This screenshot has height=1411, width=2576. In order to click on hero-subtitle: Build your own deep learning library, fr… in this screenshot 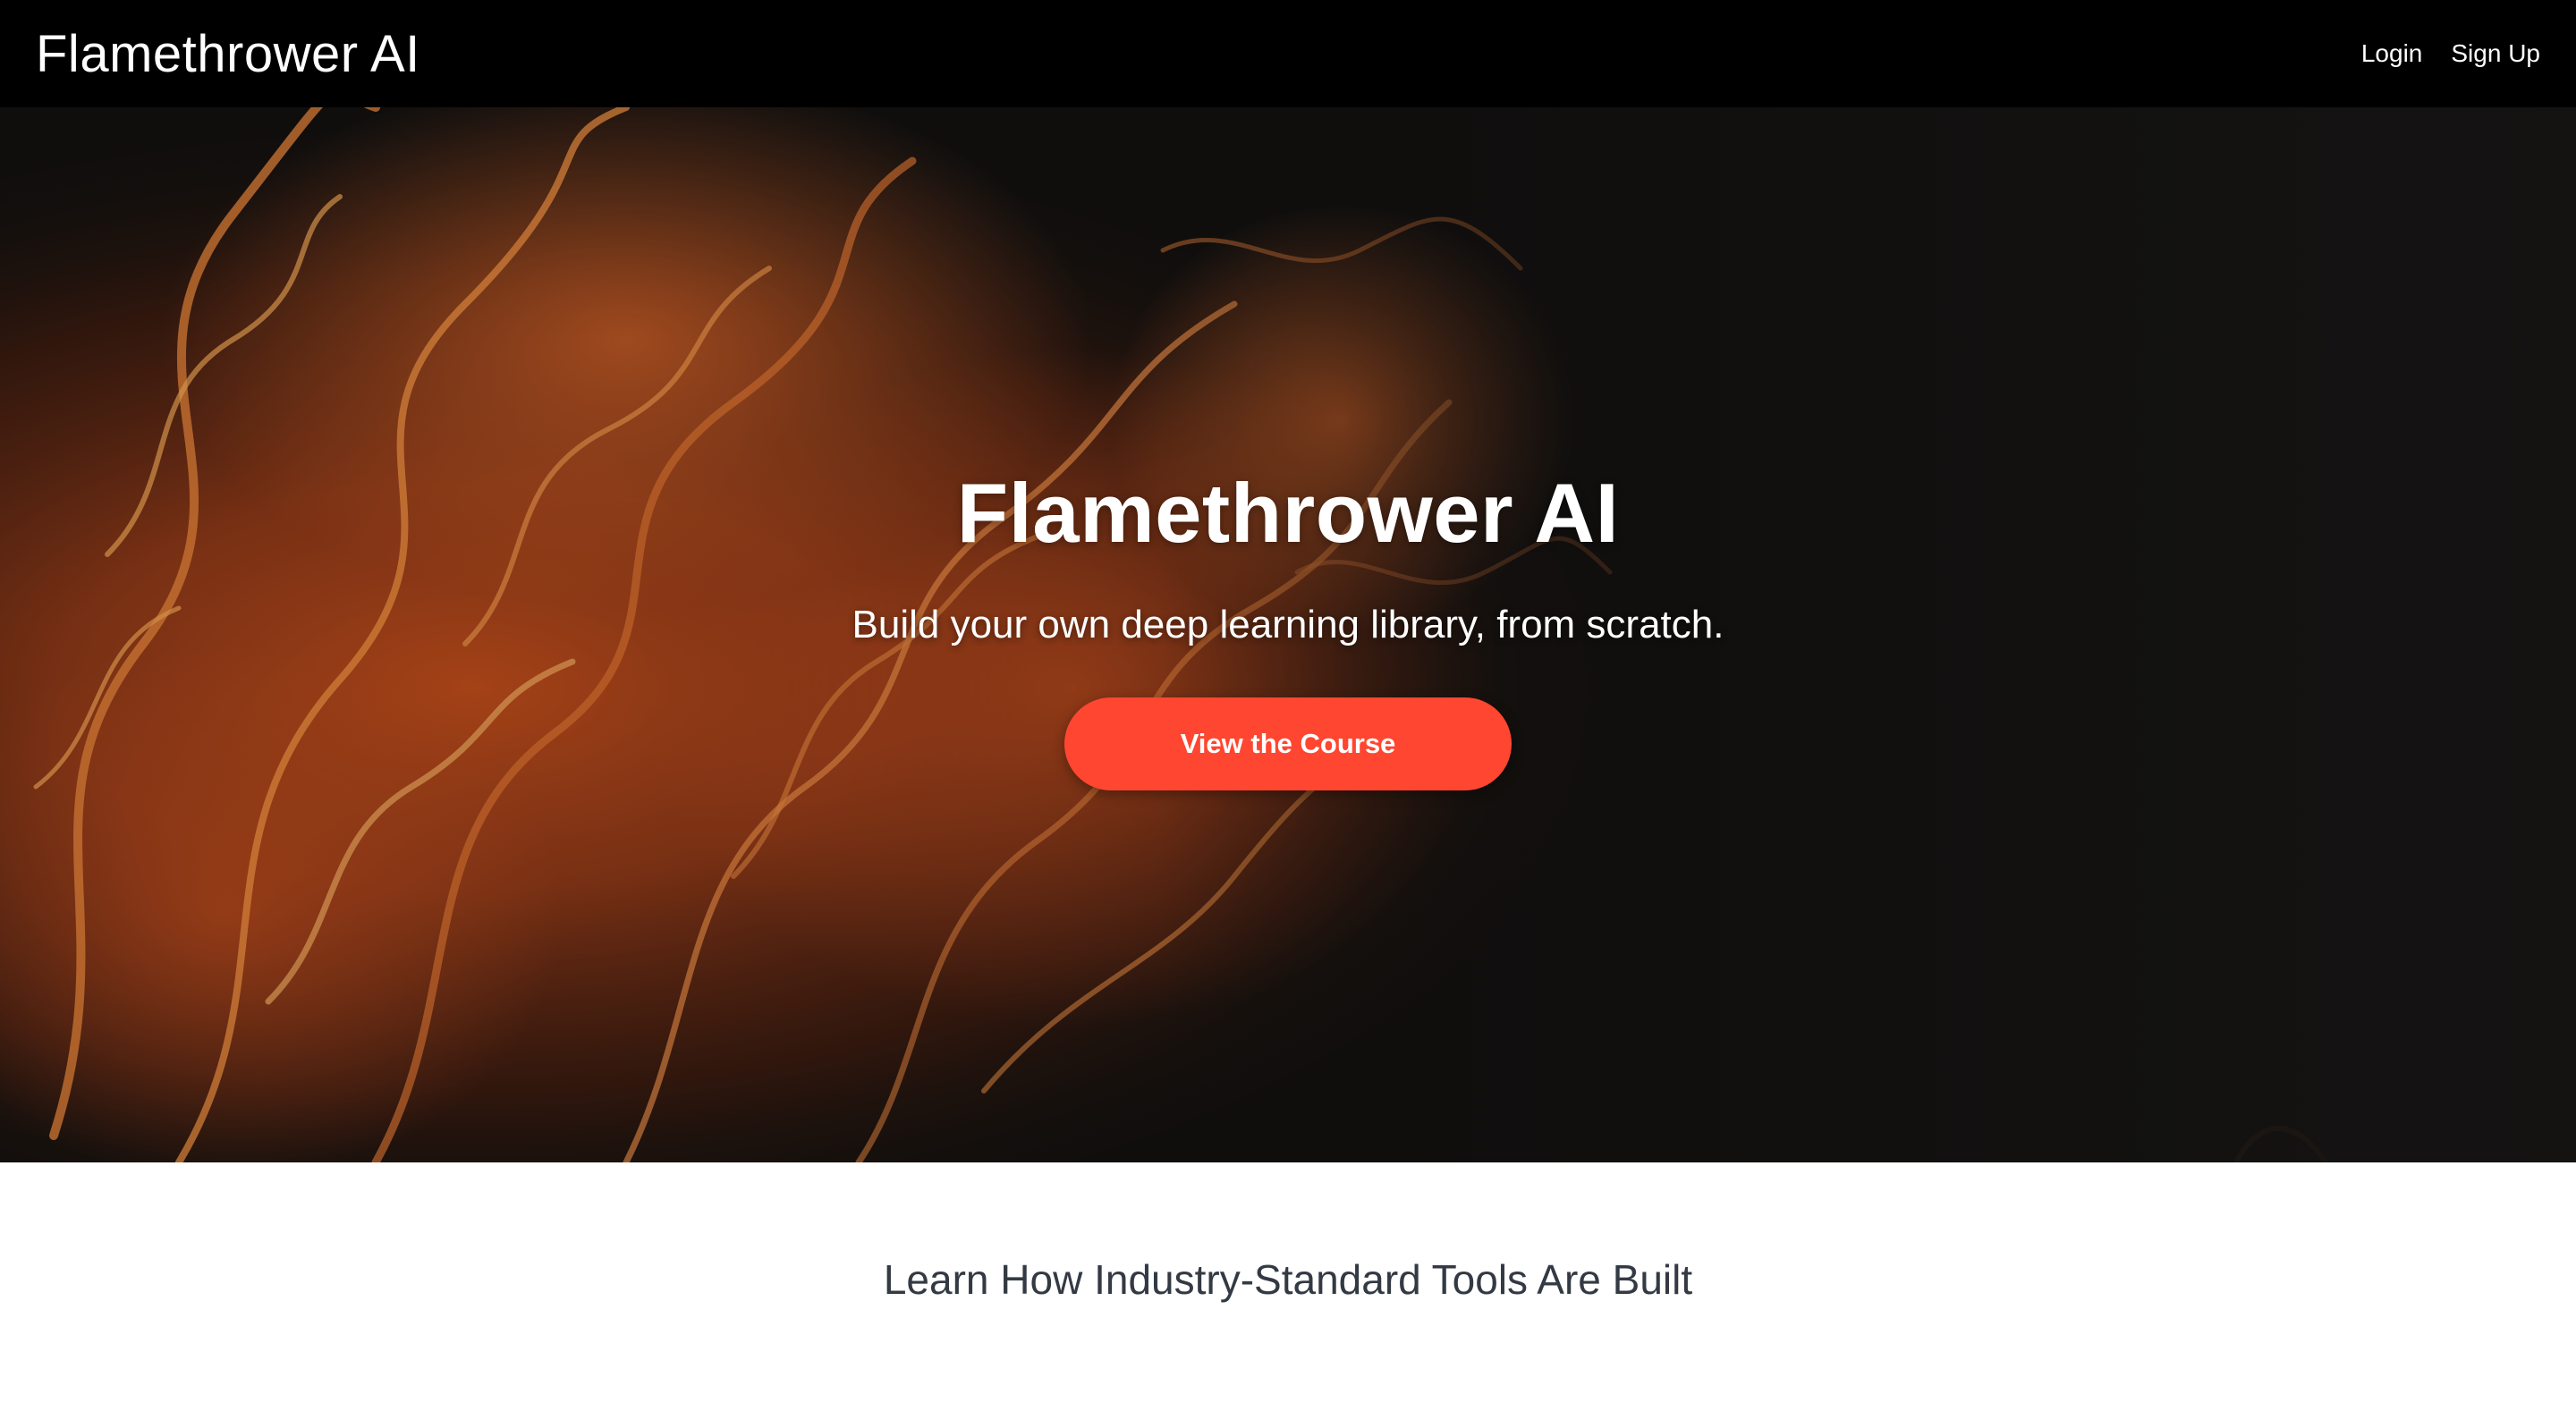, I will do `click(1288, 624)`.